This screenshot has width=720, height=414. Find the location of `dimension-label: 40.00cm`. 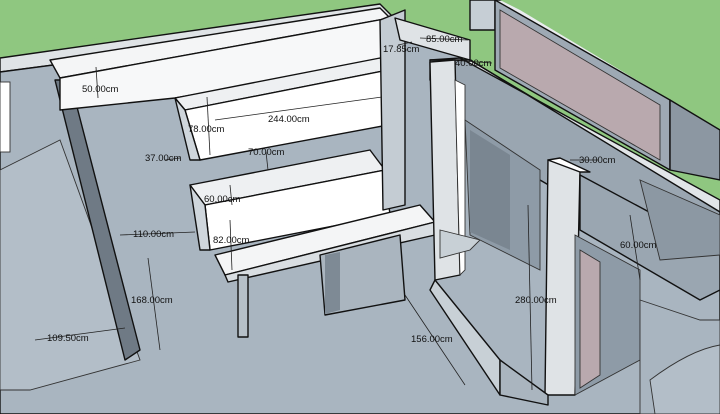

dimension-label: 40.00cm is located at coordinates (473, 63).